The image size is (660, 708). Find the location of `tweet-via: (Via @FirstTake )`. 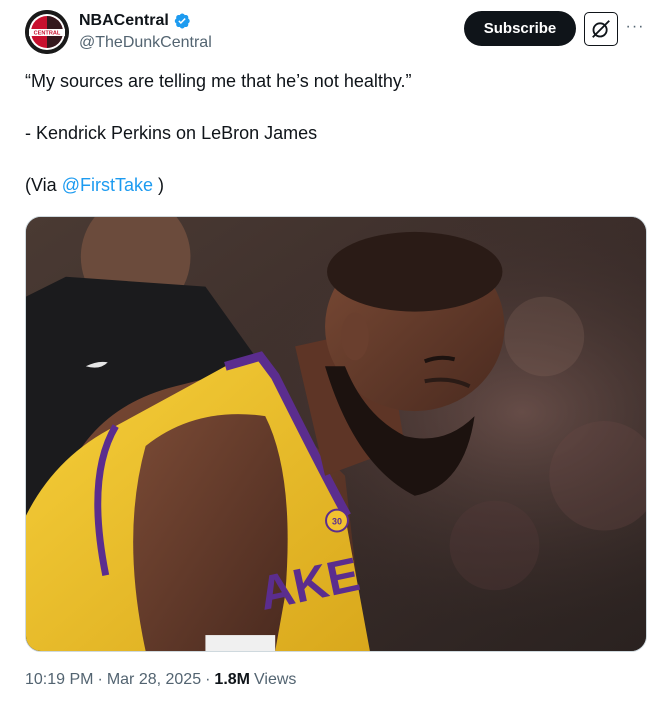

tweet-via: (Via @FirstTake ) is located at coordinates (94, 185).